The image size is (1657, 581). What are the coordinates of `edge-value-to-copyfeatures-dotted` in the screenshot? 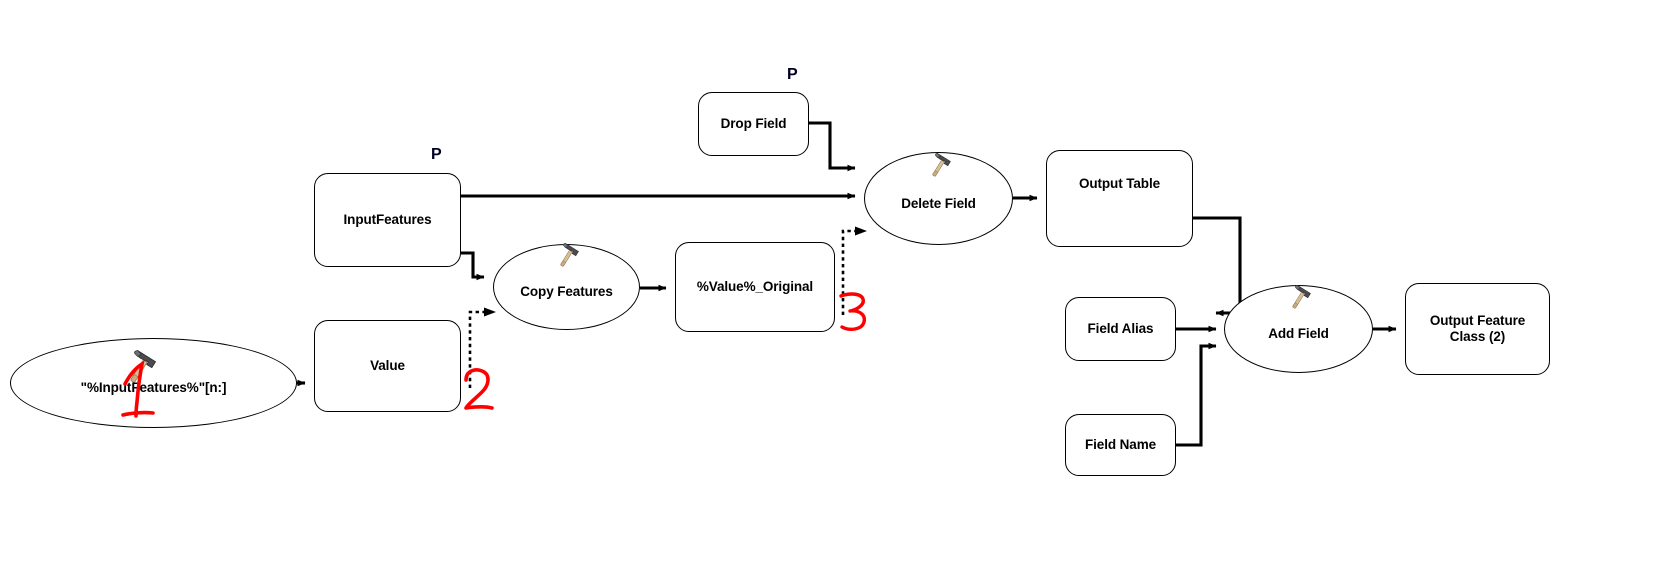 It's located at (476, 349).